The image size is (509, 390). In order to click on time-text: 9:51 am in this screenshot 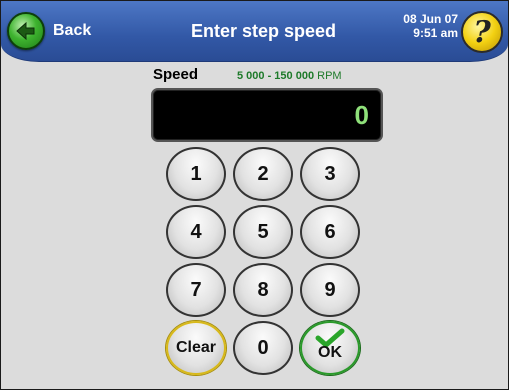, I will do `click(435, 33)`.